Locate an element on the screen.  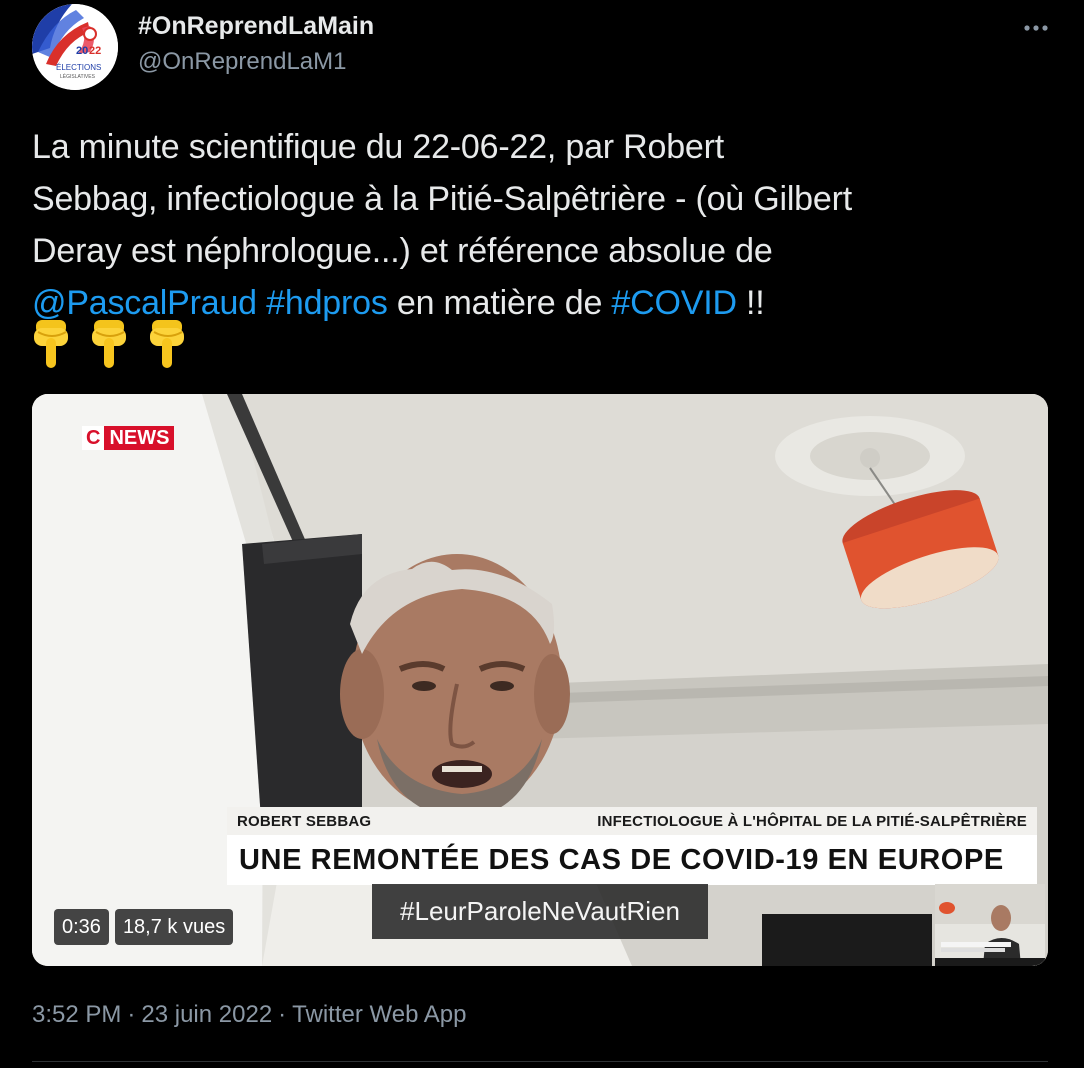
pip-image is located at coordinates (990, 925).